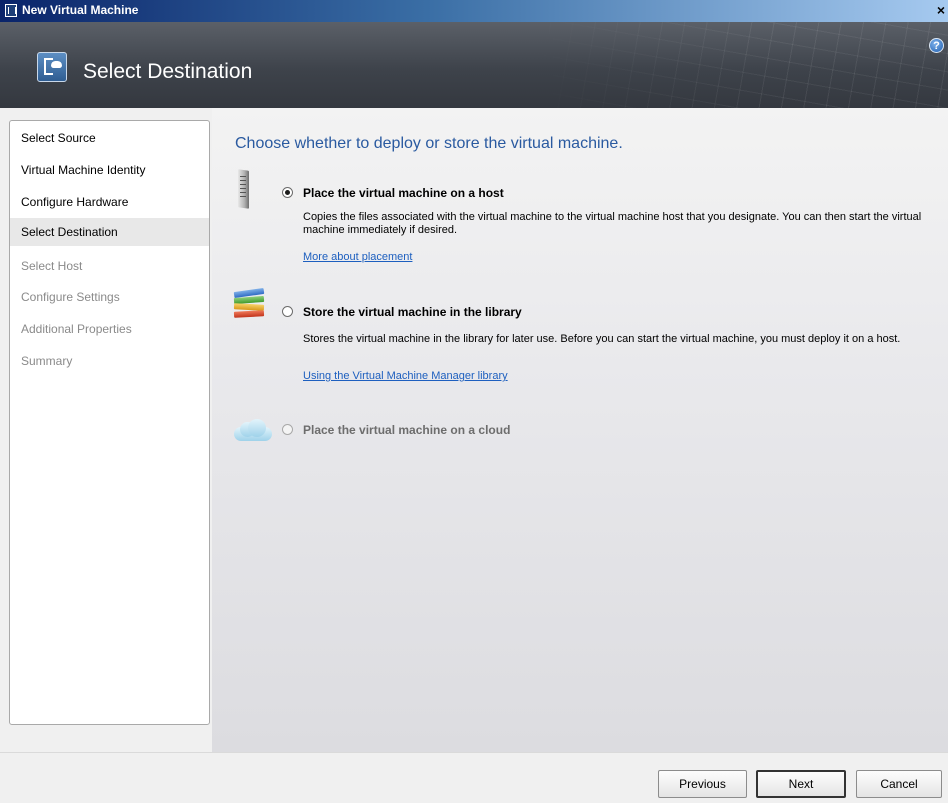 This screenshot has height=803, width=948. I want to click on nav-item-additional-properties: Additional Properties, so click(76, 329).